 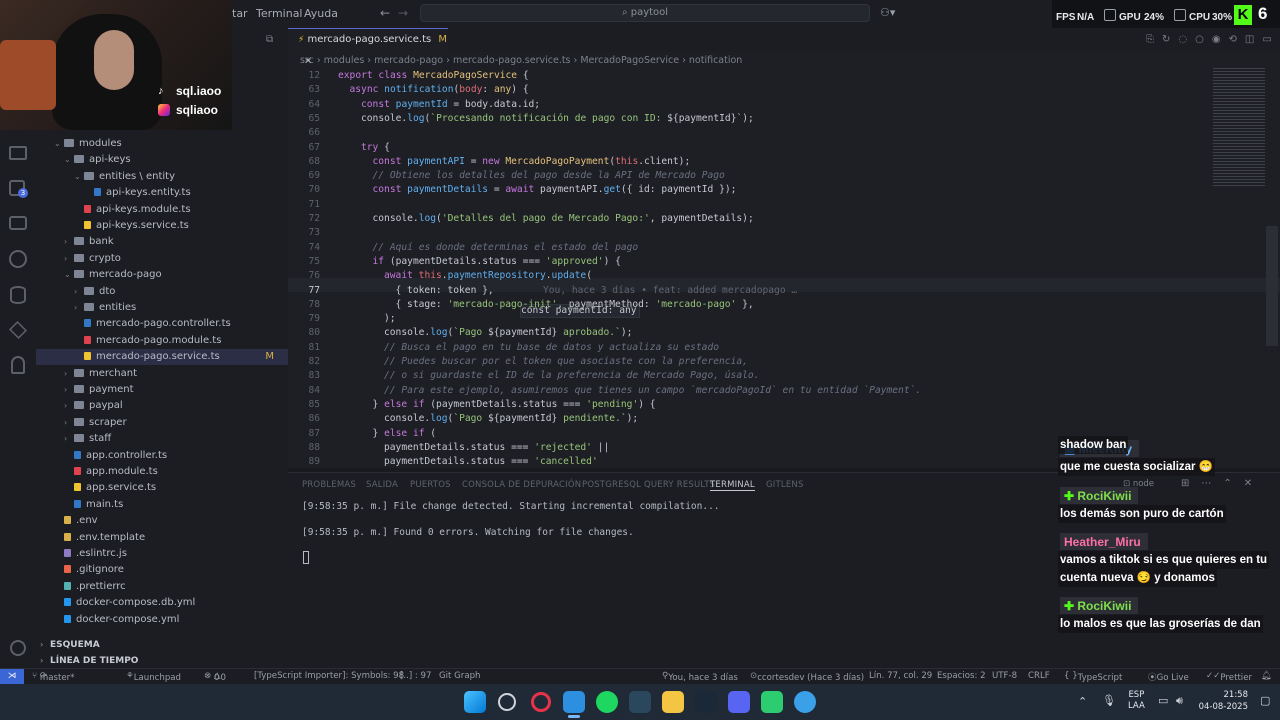 What do you see at coordinates (629, 60) in the screenshot?
I see `breadcrumb-segment: MercadoPagoService` at bounding box center [629, 60].